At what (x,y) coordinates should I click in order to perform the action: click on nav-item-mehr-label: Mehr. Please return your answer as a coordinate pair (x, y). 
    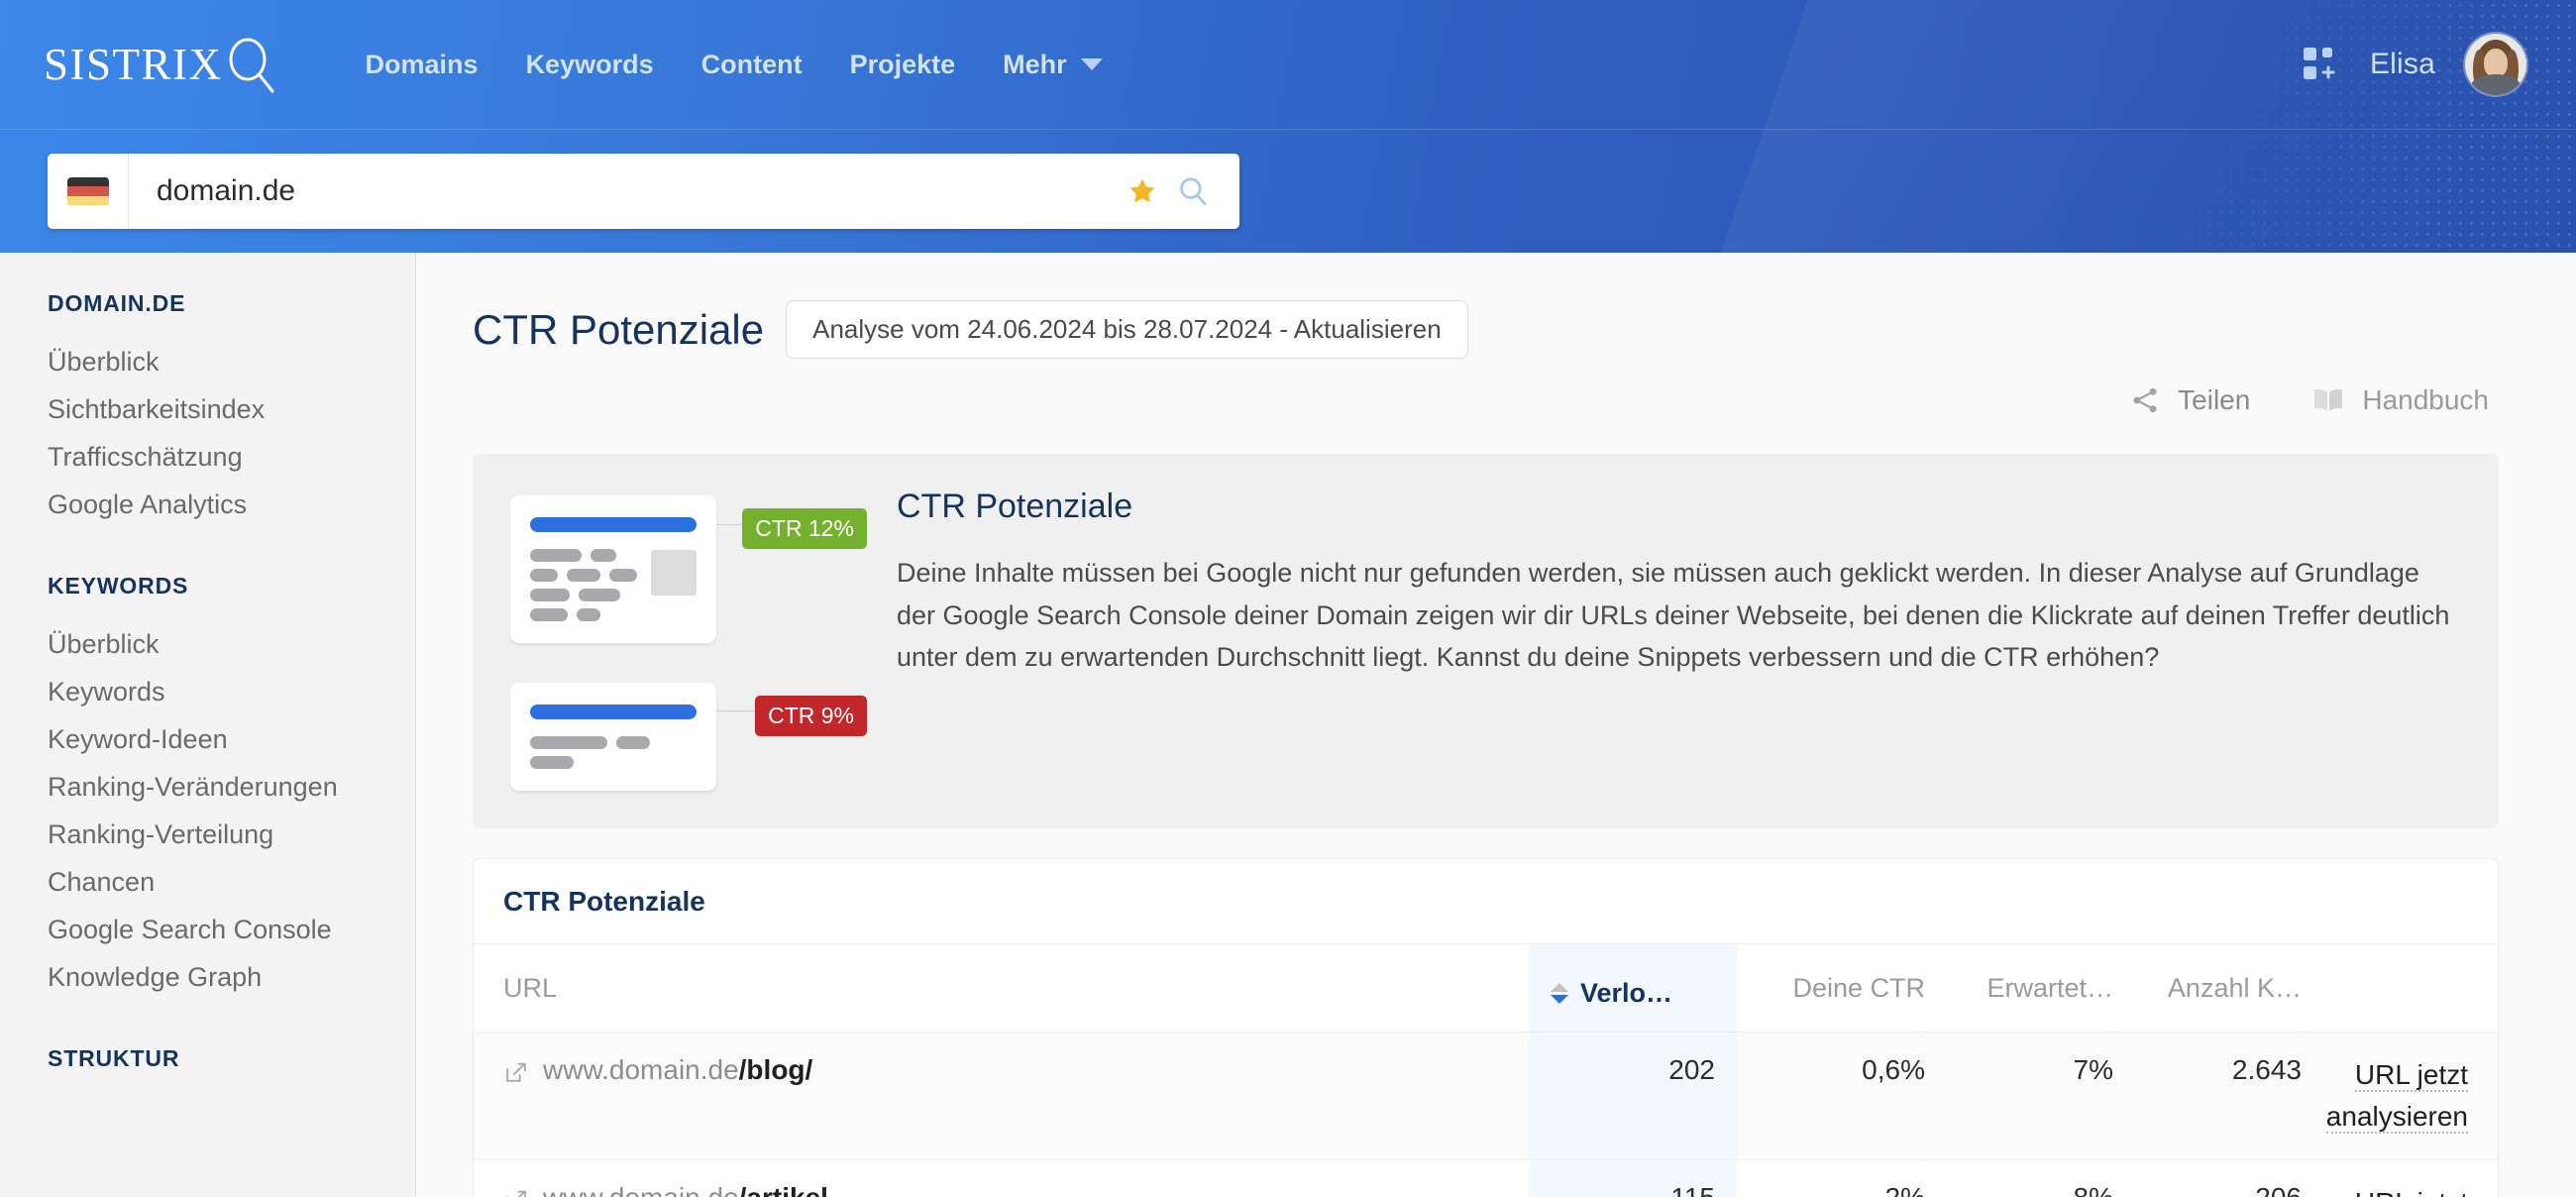
    Looking at the image, I should click on (1035, 64).